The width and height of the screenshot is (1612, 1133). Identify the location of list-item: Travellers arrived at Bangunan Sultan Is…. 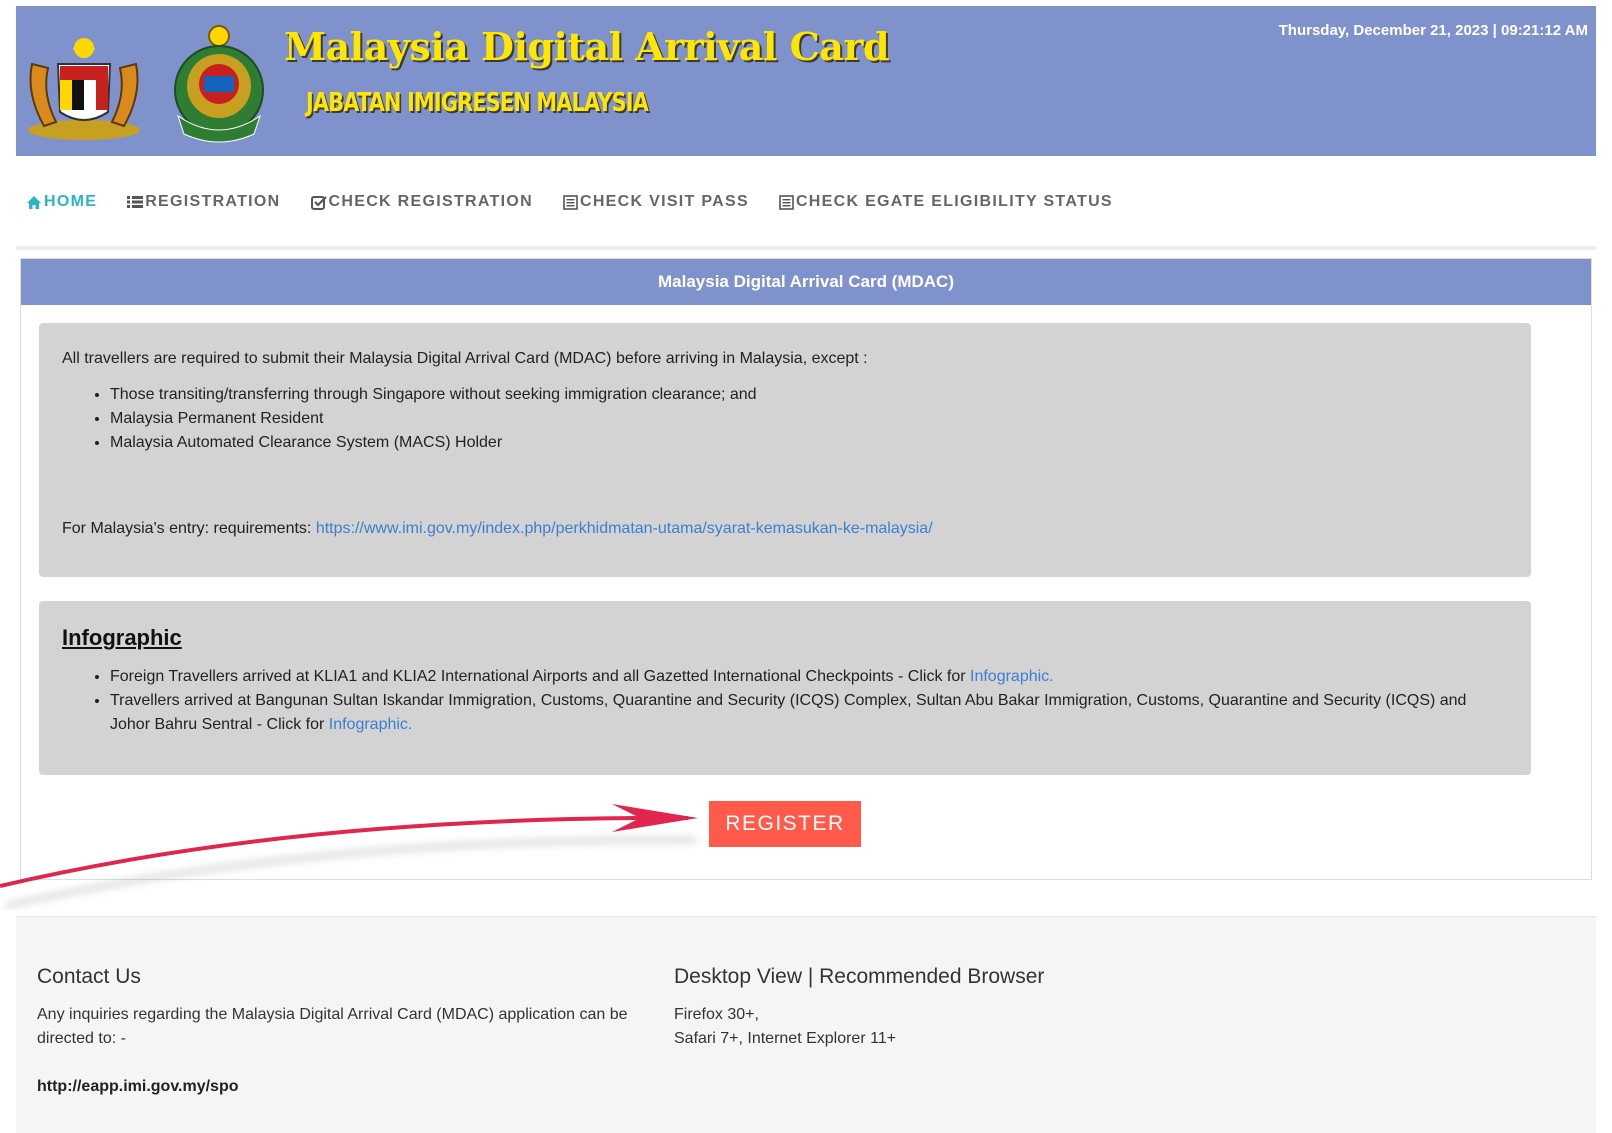
(809, 713).